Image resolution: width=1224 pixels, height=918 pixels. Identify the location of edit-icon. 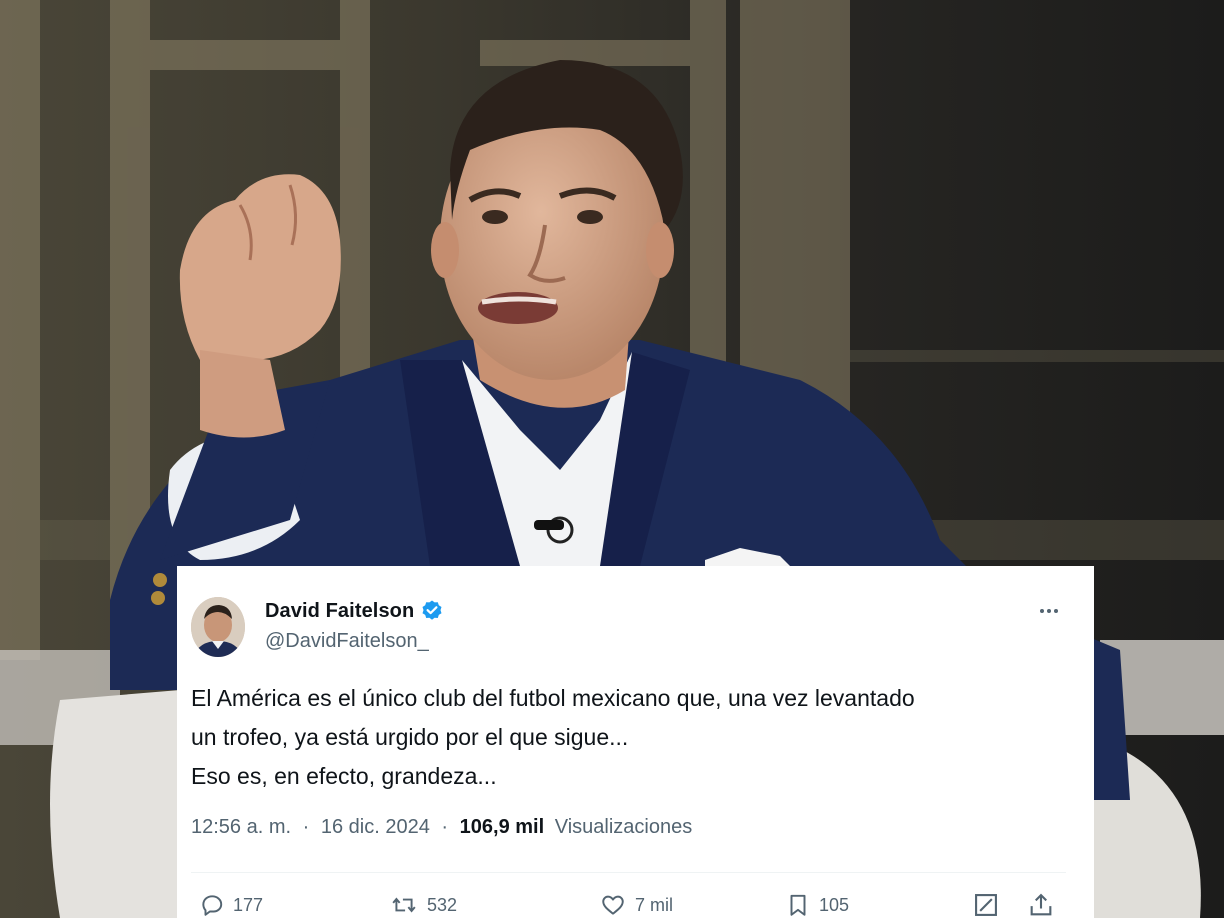
(986, 904).